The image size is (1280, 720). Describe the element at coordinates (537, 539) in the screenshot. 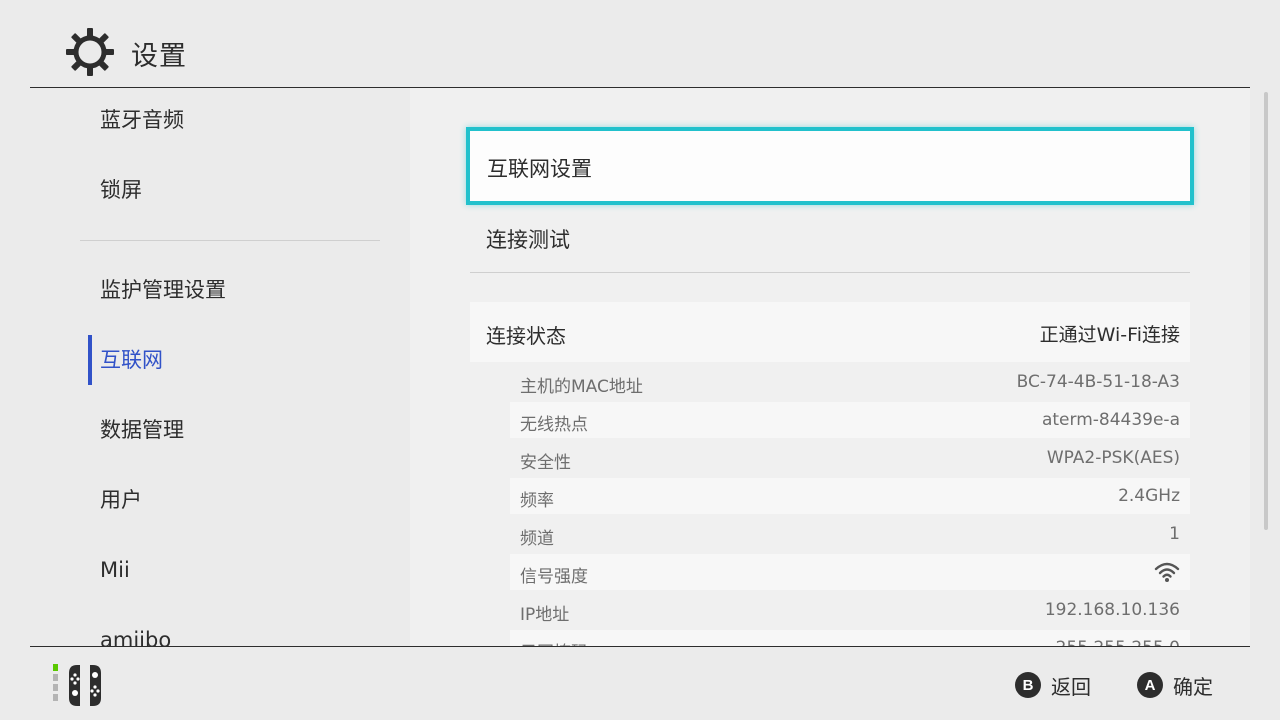

I see `detail-label: 频道` at that location.